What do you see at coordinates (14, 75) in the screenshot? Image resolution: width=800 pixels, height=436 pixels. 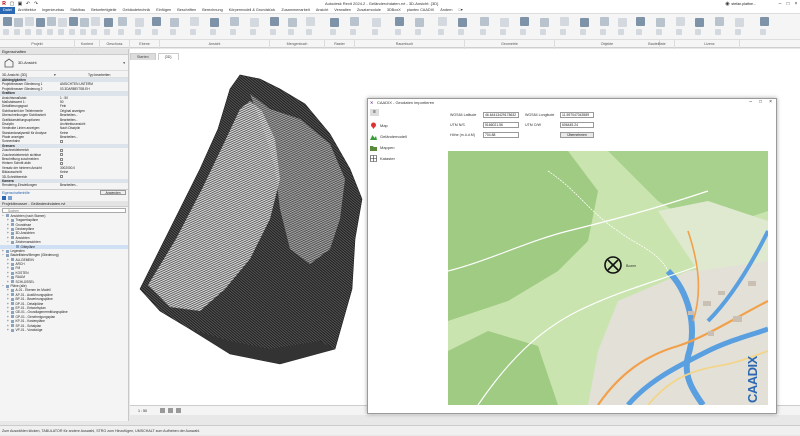 I see `instance-selector: 3D-Ansicht: {3D}` at bounding box center [14, 75].